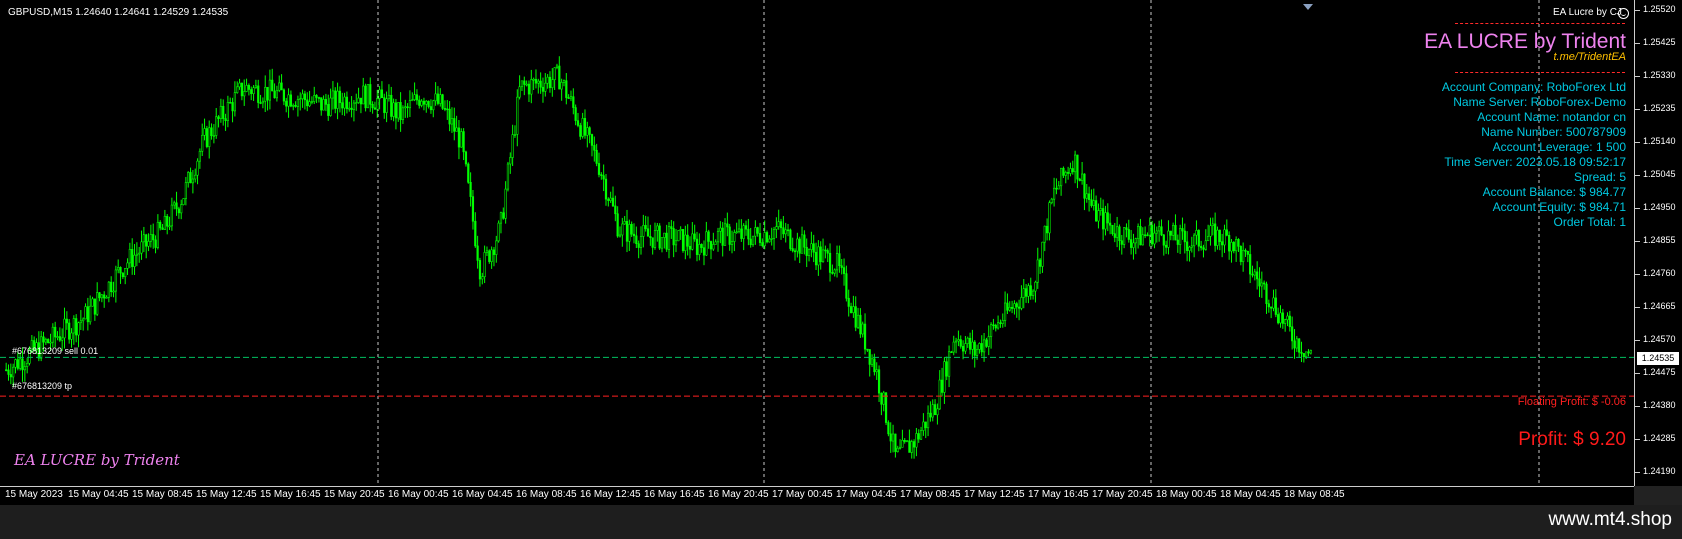 This screenshot has width=1682, height=539. I want to click on shift-marker-icon, so click(1308, 7).